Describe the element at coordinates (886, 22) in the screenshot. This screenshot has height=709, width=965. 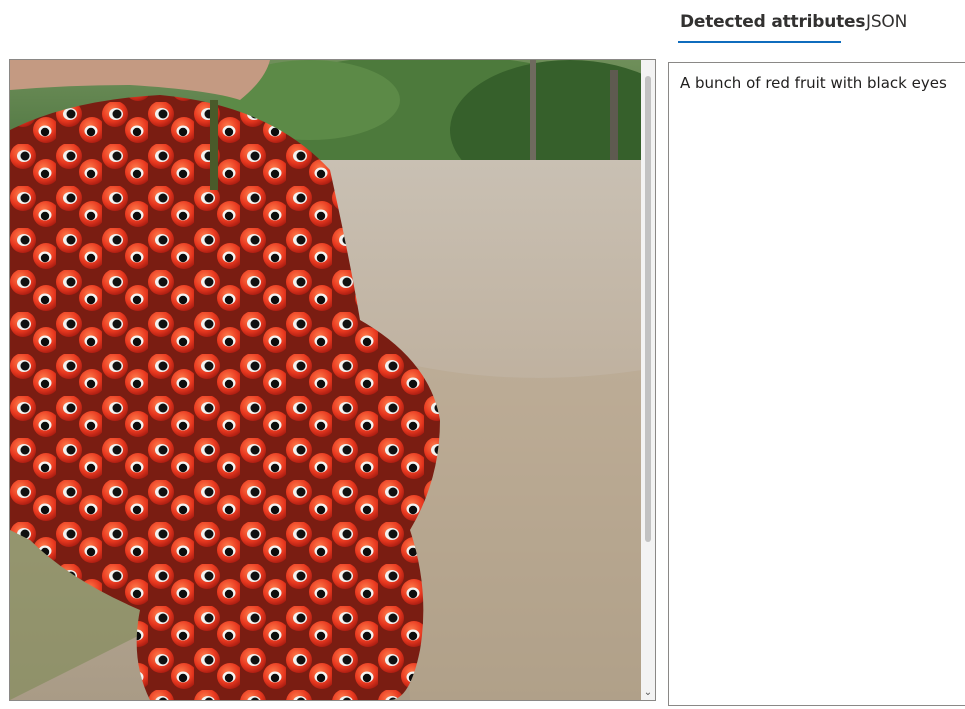
I see `tab-json: JSON` at that location.